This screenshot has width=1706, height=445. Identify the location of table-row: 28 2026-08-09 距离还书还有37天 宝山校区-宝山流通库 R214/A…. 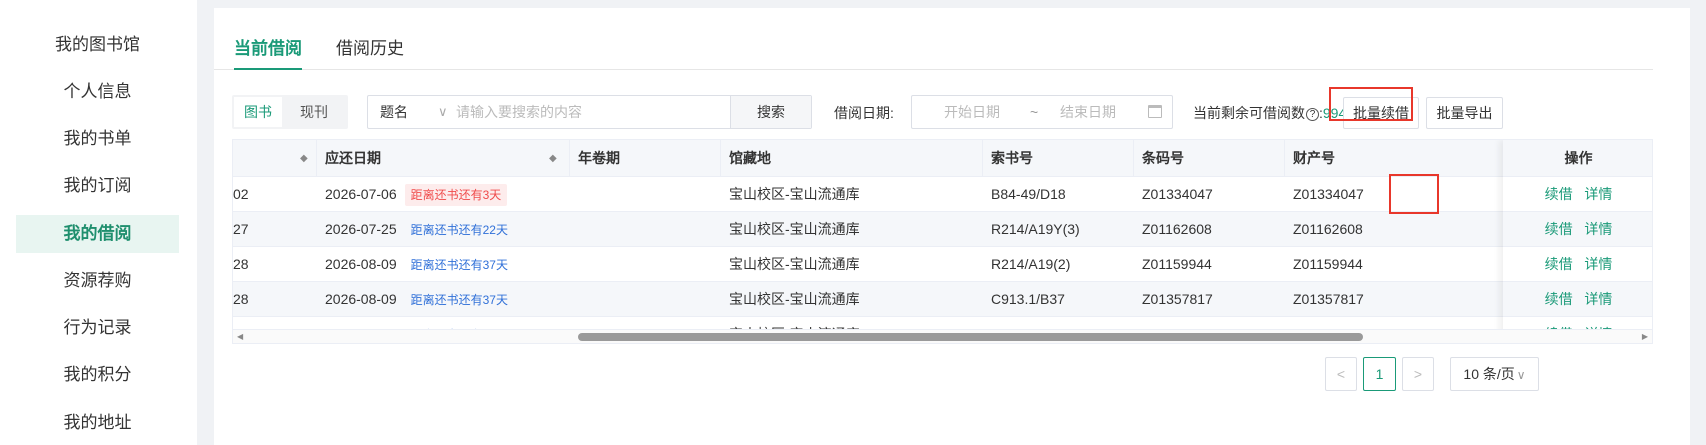
(942, 264).